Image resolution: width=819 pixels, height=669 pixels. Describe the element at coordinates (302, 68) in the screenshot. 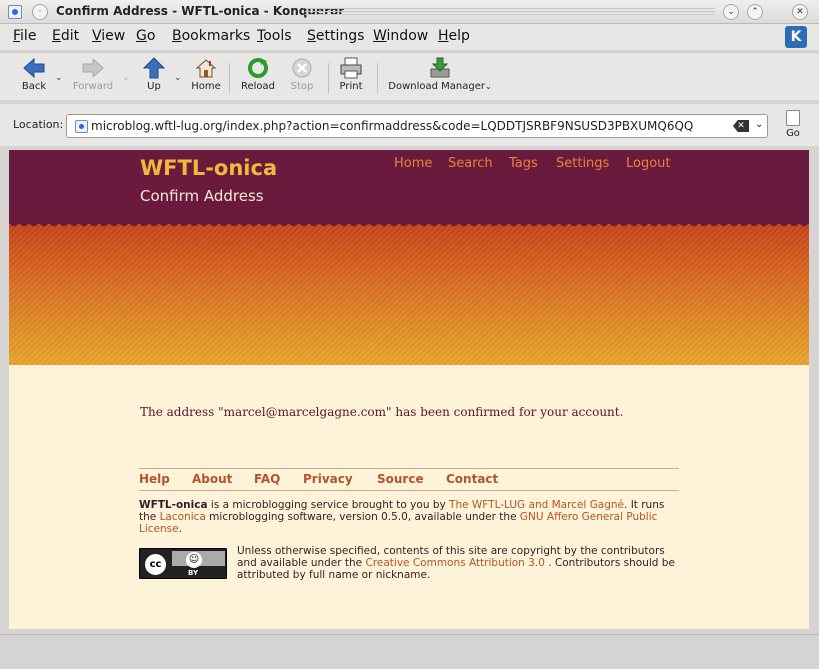

I see `stop-icon` at that location.